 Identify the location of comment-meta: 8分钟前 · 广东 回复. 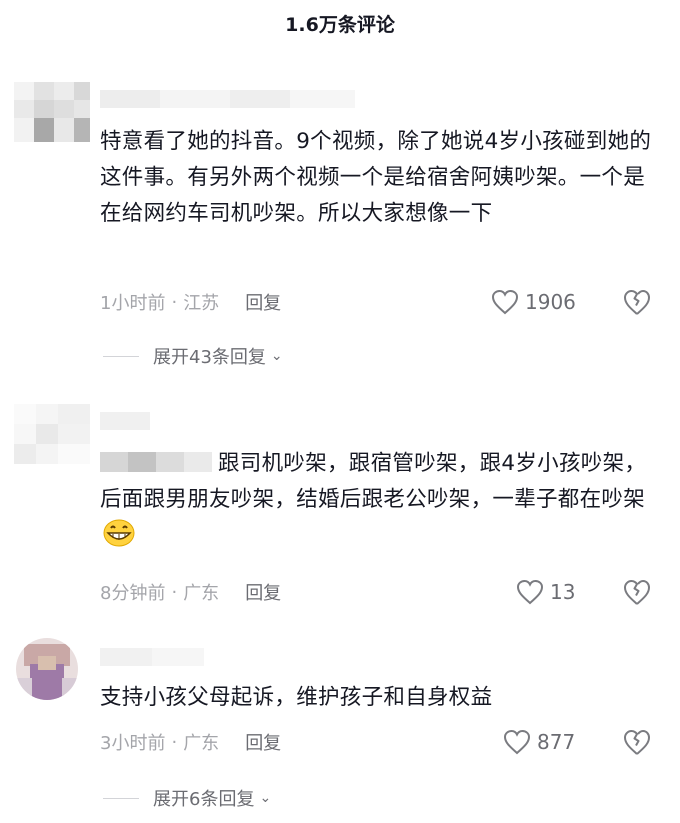
(190, 592).